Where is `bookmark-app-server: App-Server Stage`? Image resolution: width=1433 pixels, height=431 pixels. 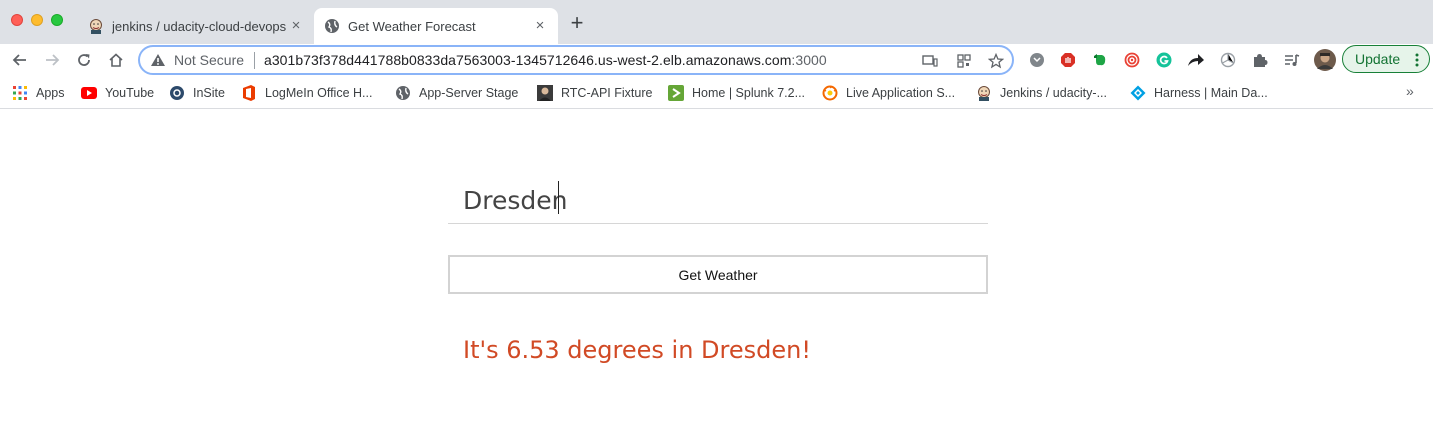
bookmark-app-server: App-Server Stage is located at coordinates (456, 93).